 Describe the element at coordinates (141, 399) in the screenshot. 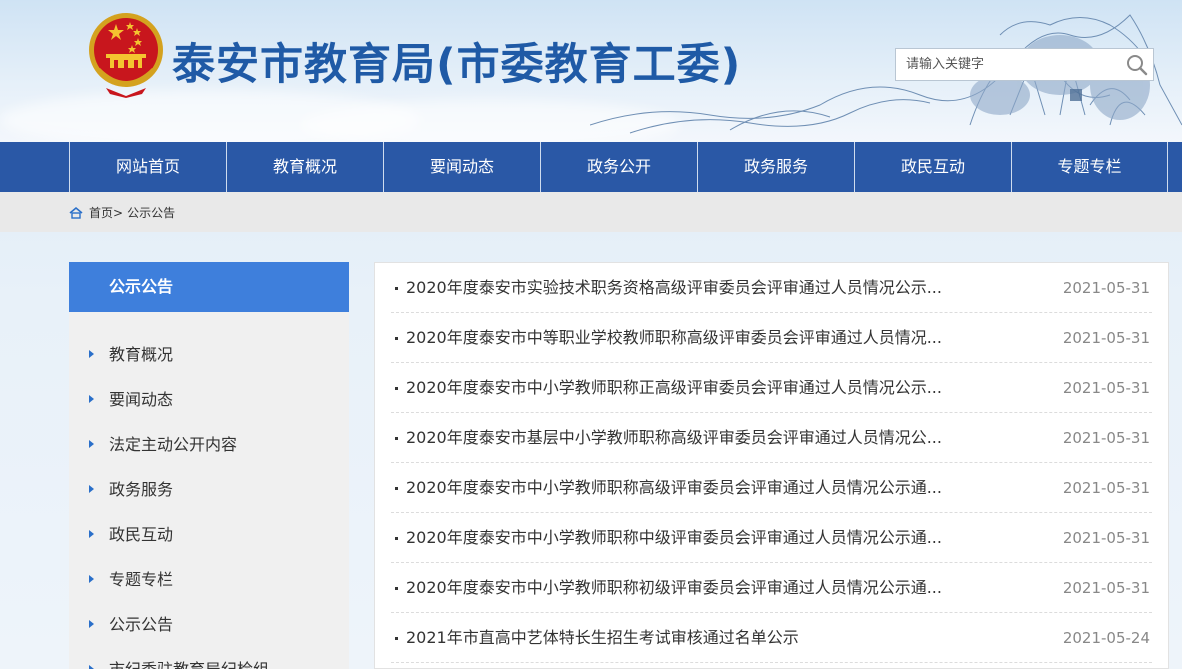

I see `sidebar-item-label: 要闻动态` at that location.